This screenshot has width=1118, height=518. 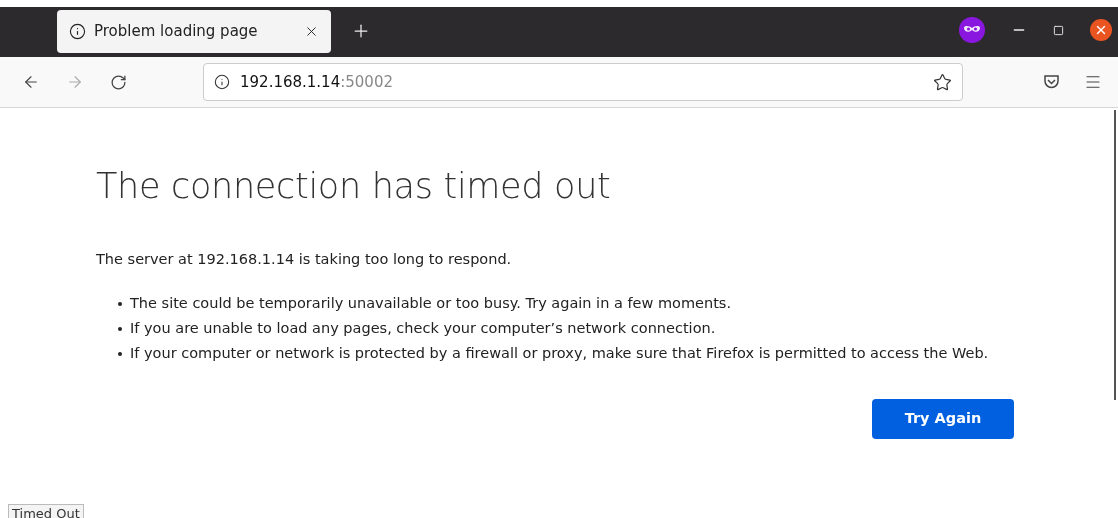 I want to click on browser-tab: Problem loading page, so click(x=194, y=31).